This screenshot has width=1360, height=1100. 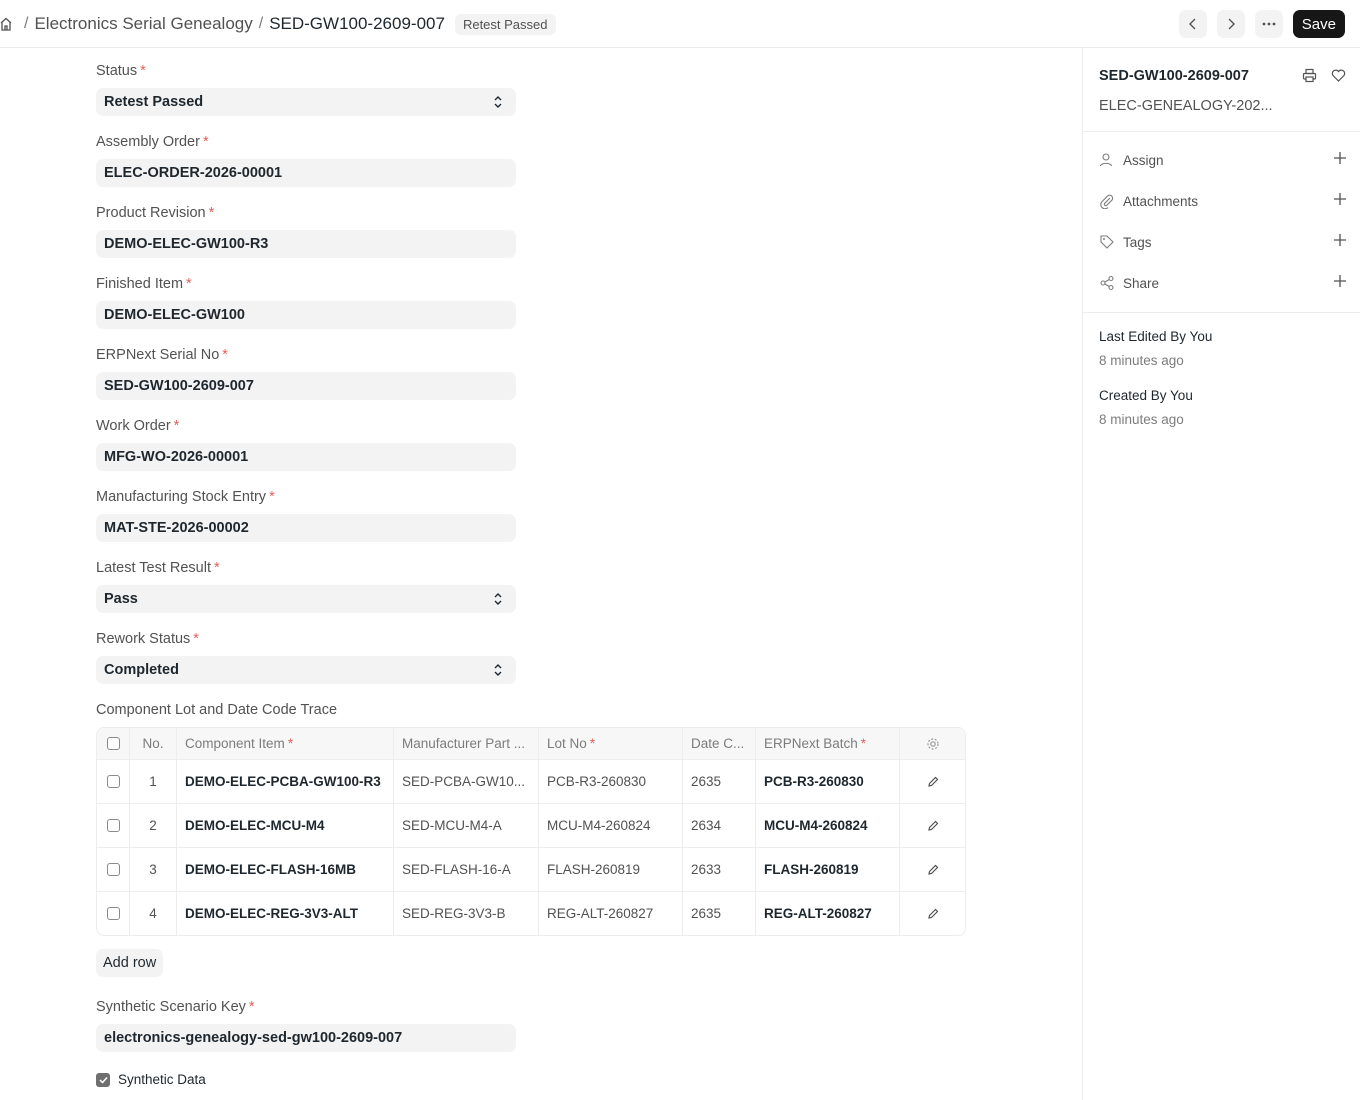 I want to click on tag-icon, so click(x=1107, y=242).